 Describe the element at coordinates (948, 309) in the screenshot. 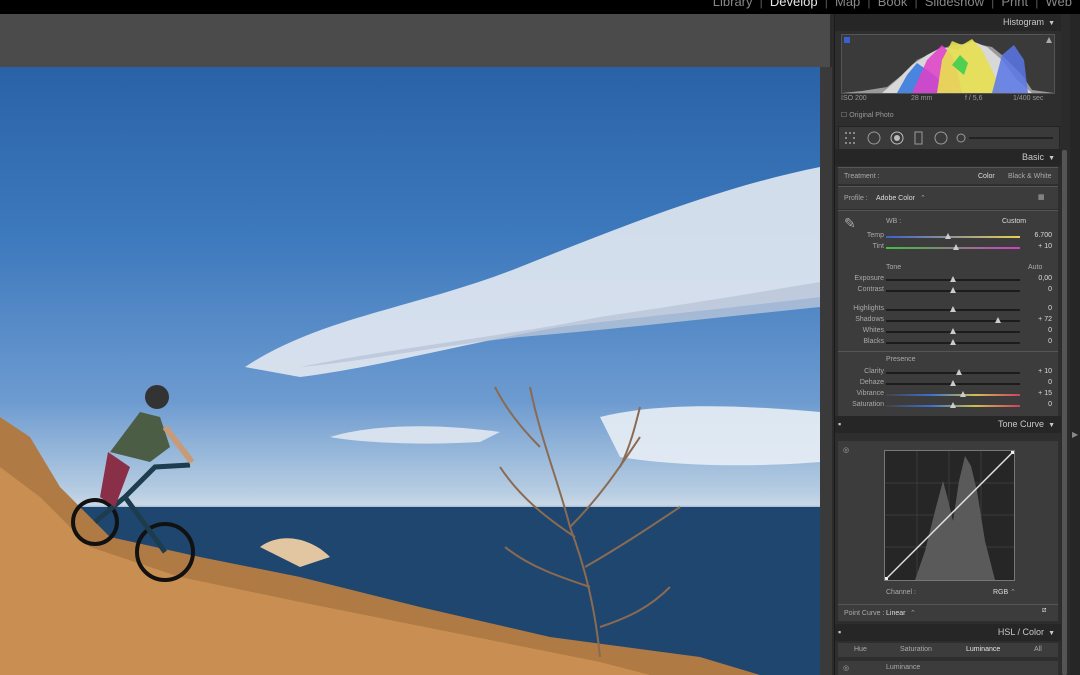

I see `highlights-slider-row: Highlights 0` at that location.